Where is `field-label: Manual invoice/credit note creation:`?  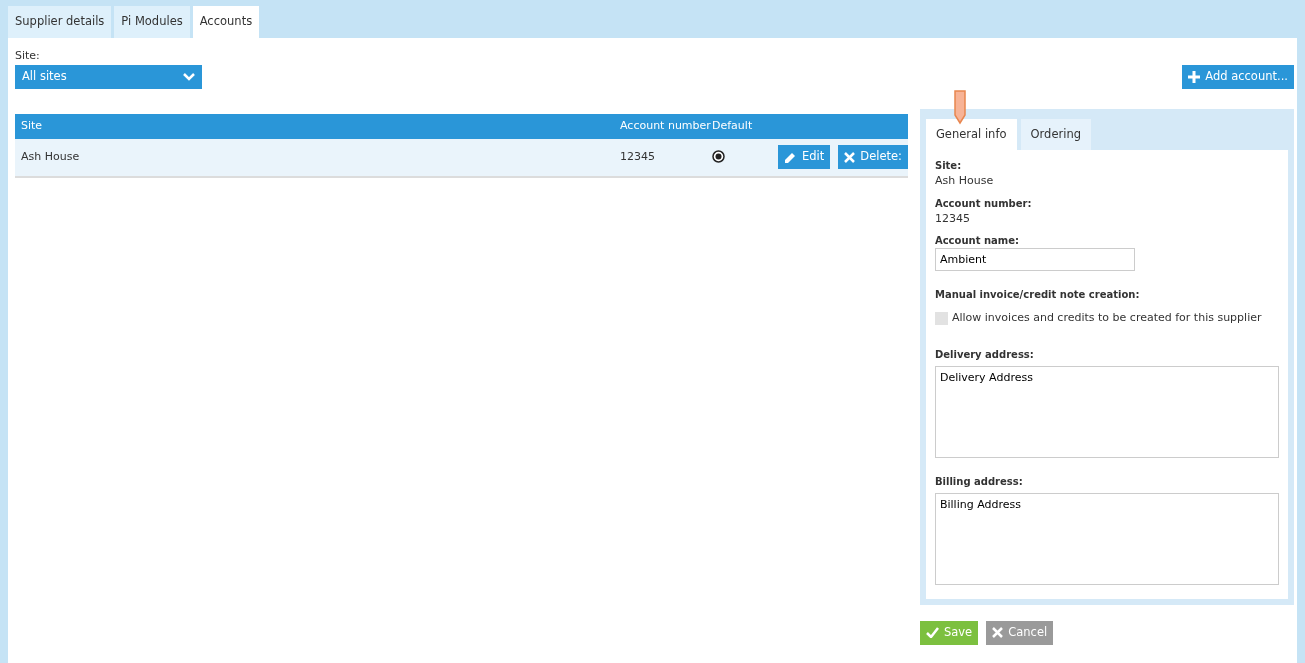 field-label: Manual invoice/credit note creation: is located at coordinates (1037, 295).